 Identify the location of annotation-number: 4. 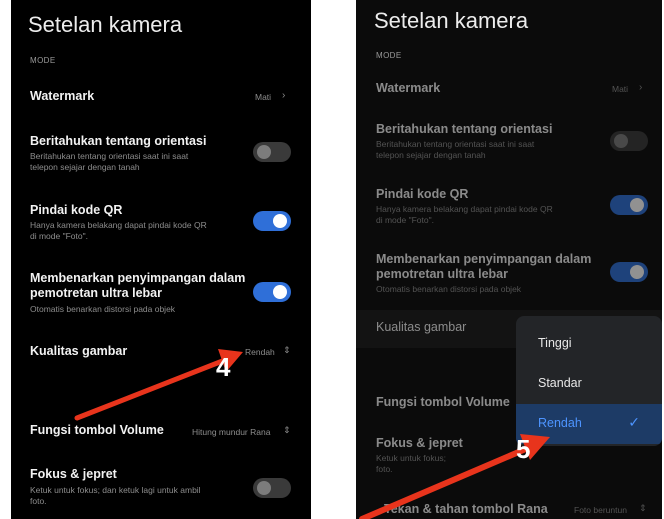
(223, 367).